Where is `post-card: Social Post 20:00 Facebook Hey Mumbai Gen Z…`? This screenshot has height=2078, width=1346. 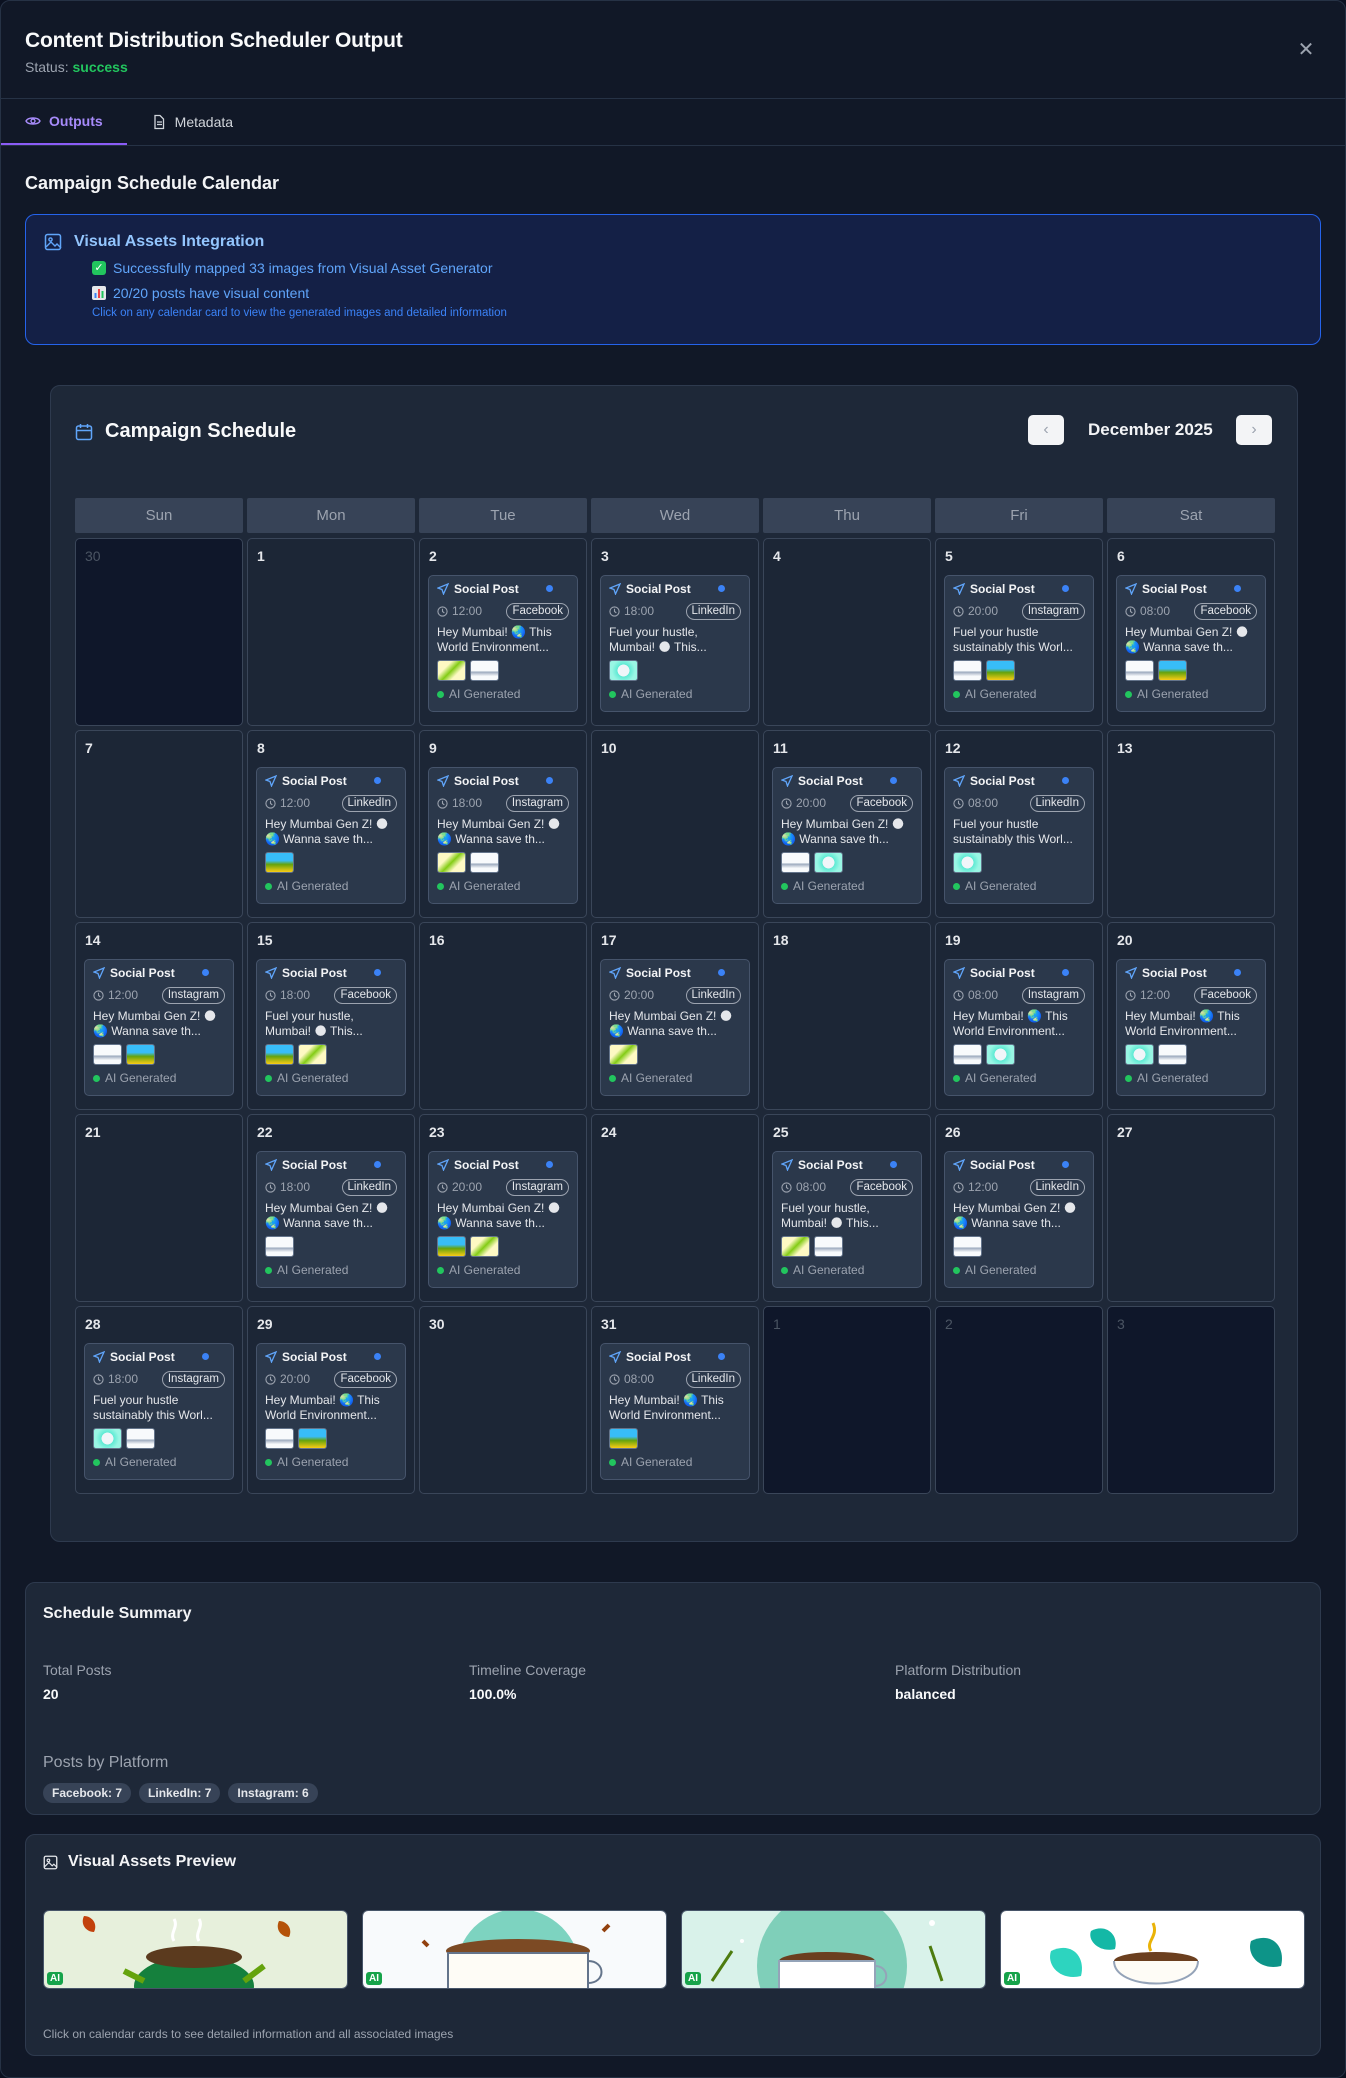 post-card: Social Post 20:00 Facebook Hey Mumbai Gen Z… is located at coordinates (847, 835).